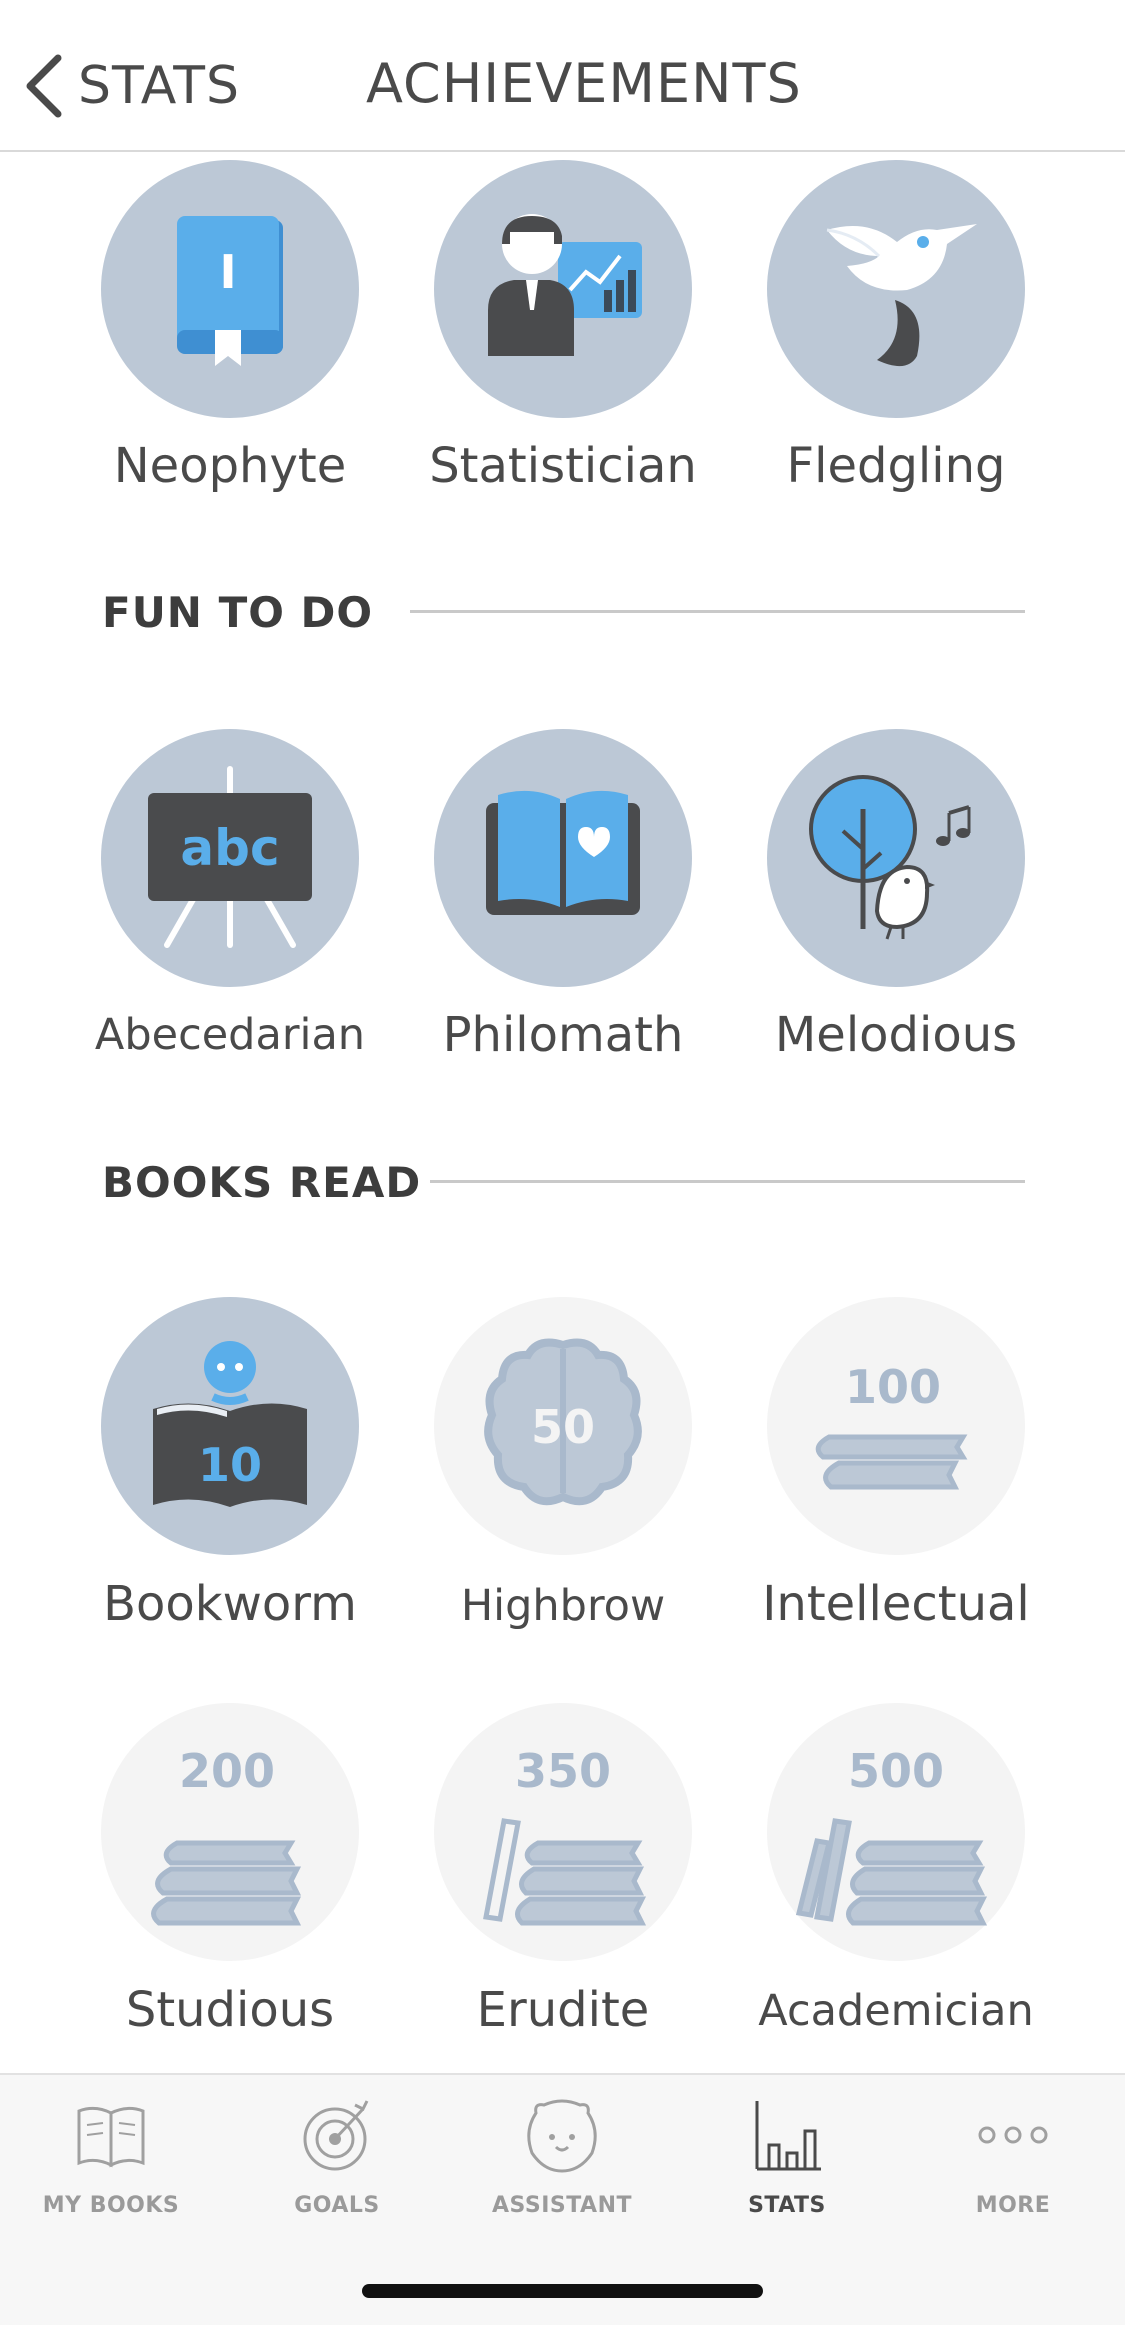 The height and width of the screenshot is (2325, 1125). I want to click on bookworm-book-icon: 10, so click(230, 1424).